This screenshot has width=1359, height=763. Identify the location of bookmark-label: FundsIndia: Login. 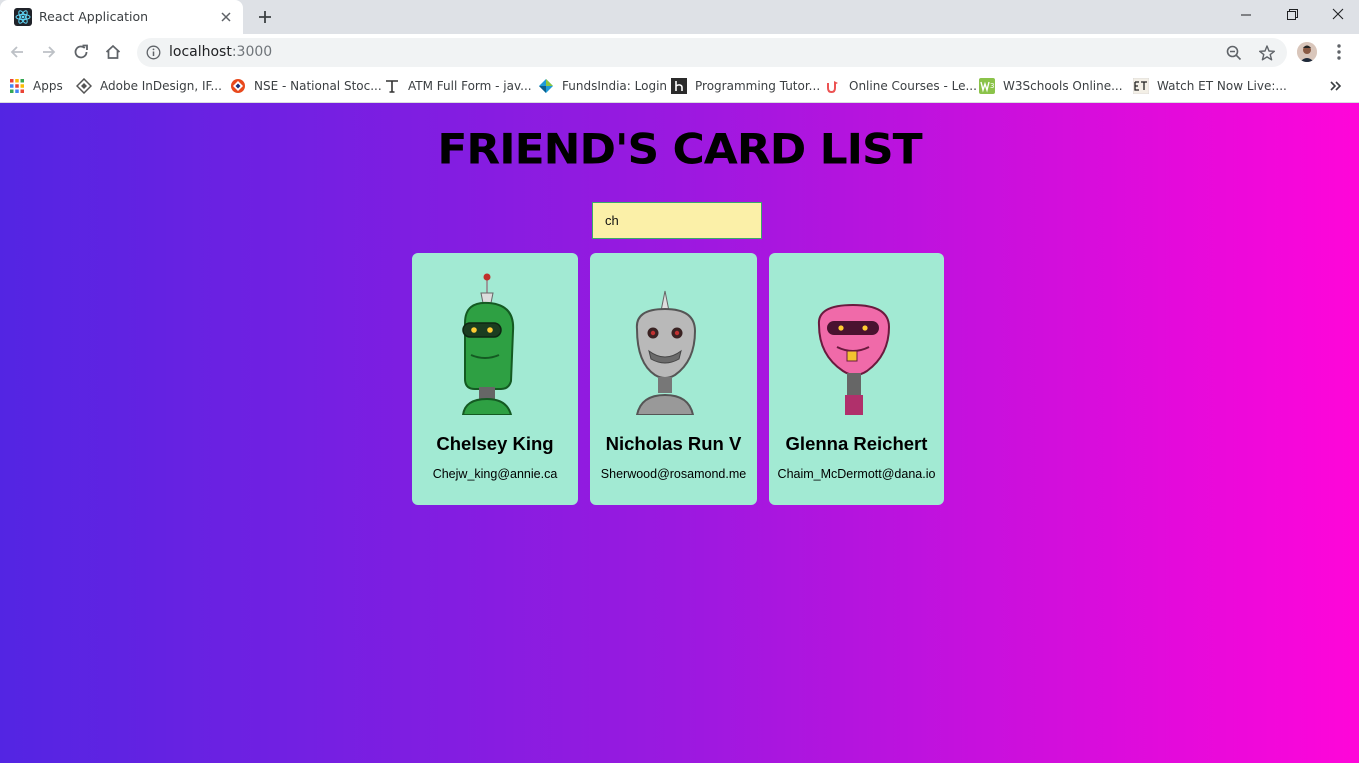
(615, 86).